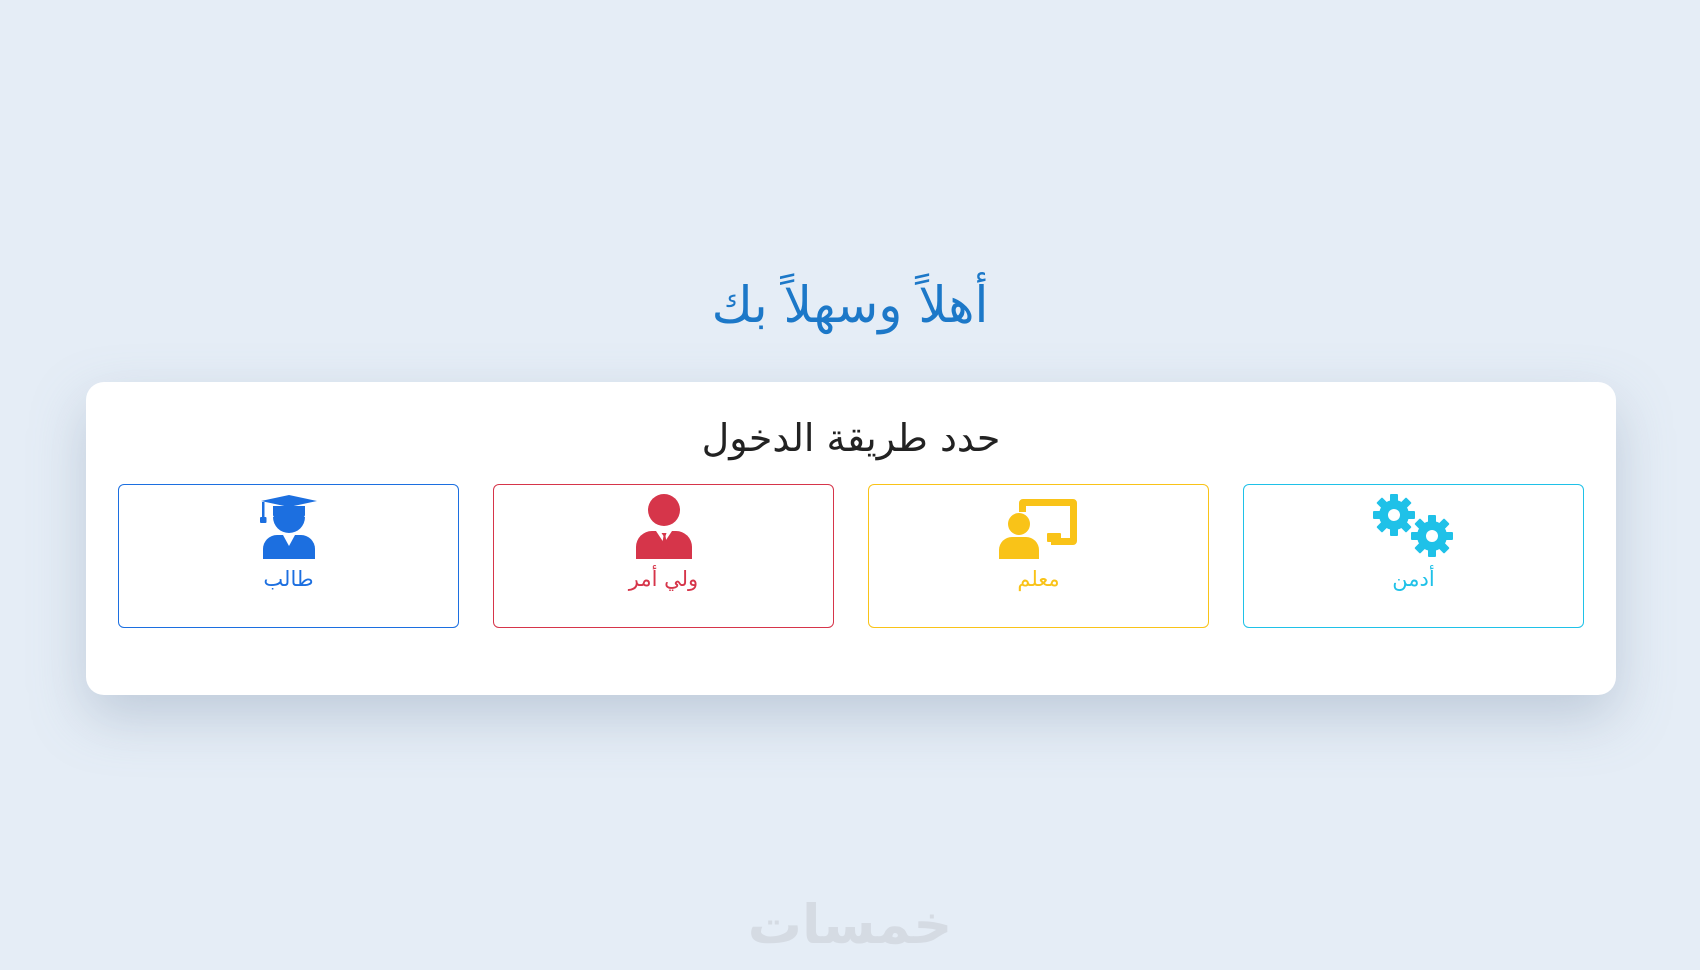 Image resolution: width=1700 pixels, height=970 pixels. I want to click on student-graduate-icon, so click(289, 526).